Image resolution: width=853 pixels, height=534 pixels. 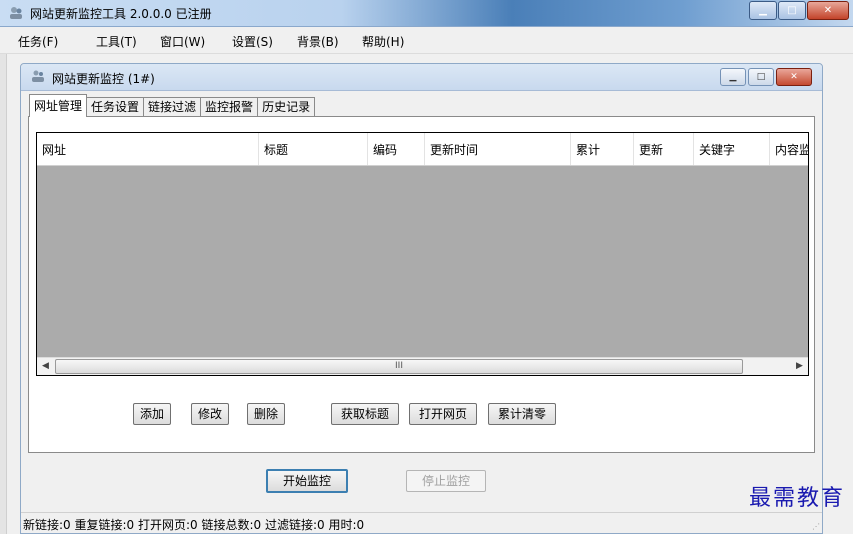 I want to click on menu-task: 任务(F), so click(x=38, y=41).